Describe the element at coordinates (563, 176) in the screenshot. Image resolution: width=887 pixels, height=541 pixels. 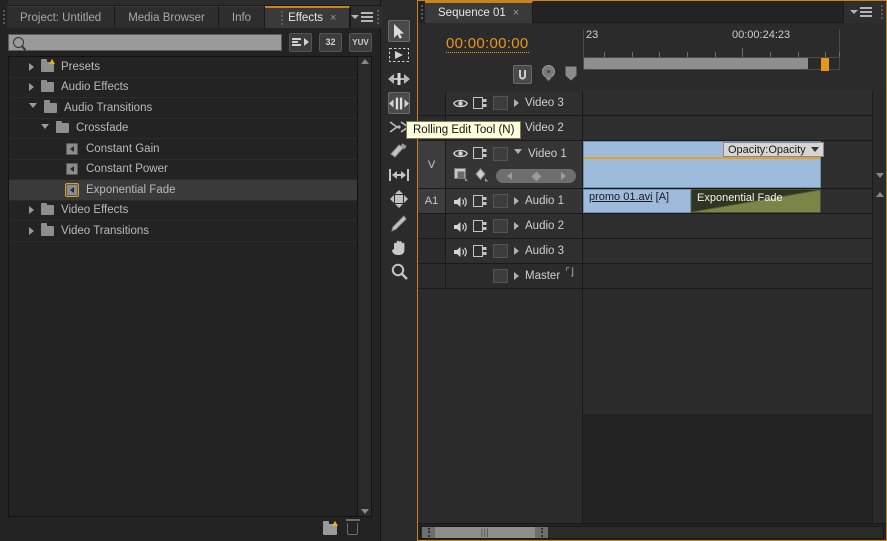
I see `next-keyframe-icon` at that location.